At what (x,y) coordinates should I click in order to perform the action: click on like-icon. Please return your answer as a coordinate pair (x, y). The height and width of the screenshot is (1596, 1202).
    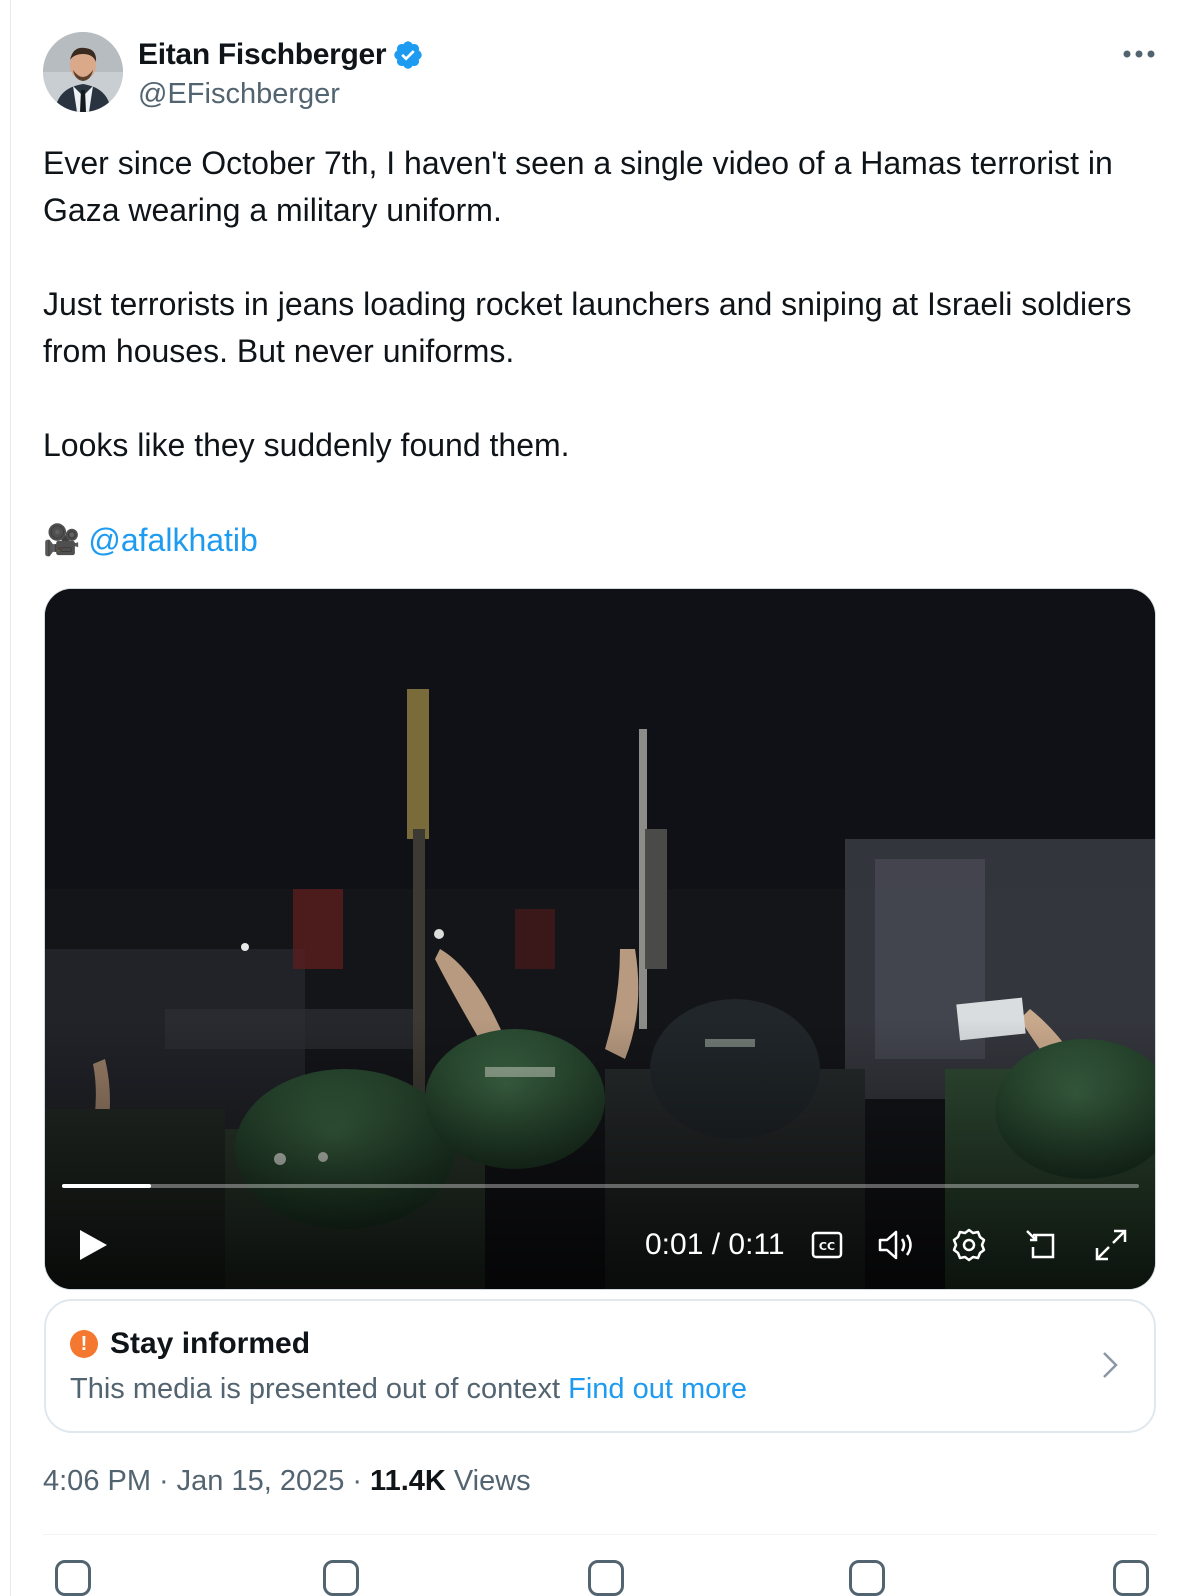
    Looking at the image, I should click on (606, 1578).